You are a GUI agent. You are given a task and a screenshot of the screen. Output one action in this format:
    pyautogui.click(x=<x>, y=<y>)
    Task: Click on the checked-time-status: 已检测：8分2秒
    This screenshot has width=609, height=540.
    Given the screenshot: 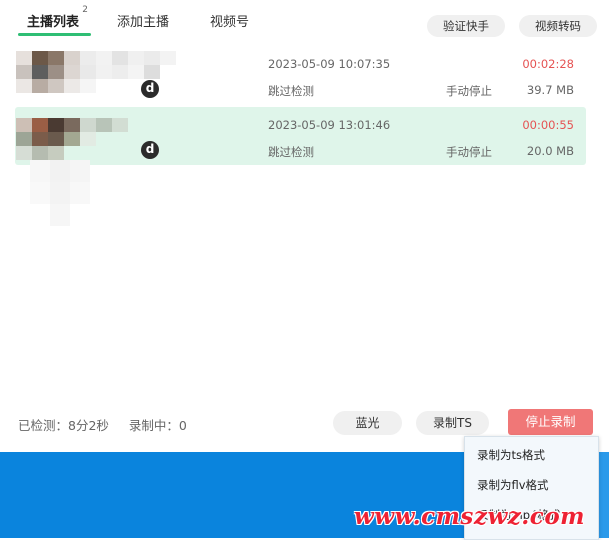 What is the action you would take?
    pyautogui.click(x=63, y=425)
    